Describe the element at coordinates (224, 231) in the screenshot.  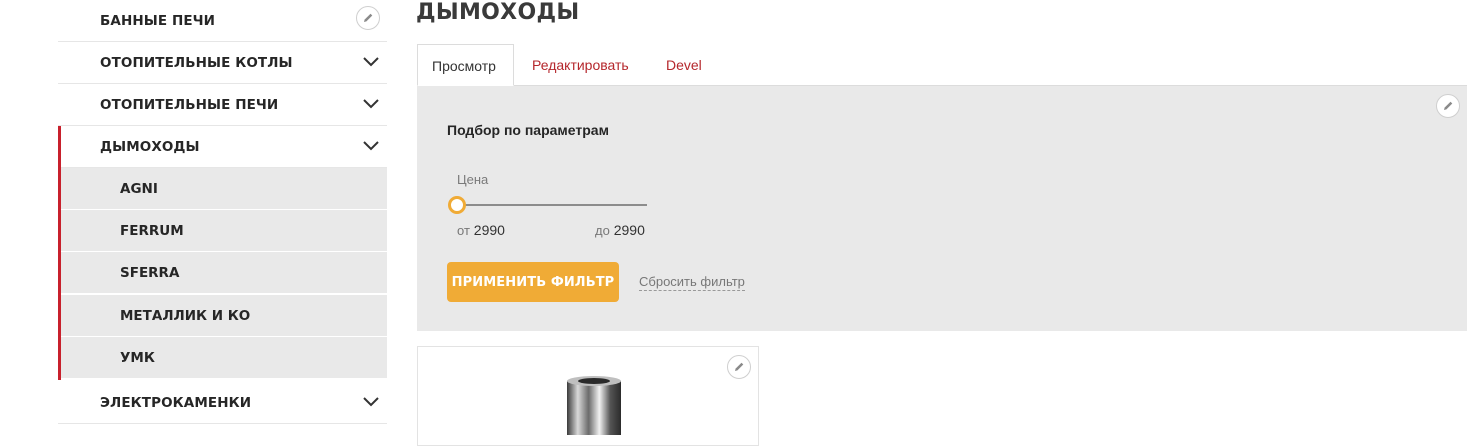
I see `sidebar-subitem-ferrum: FERRUM` at that location.